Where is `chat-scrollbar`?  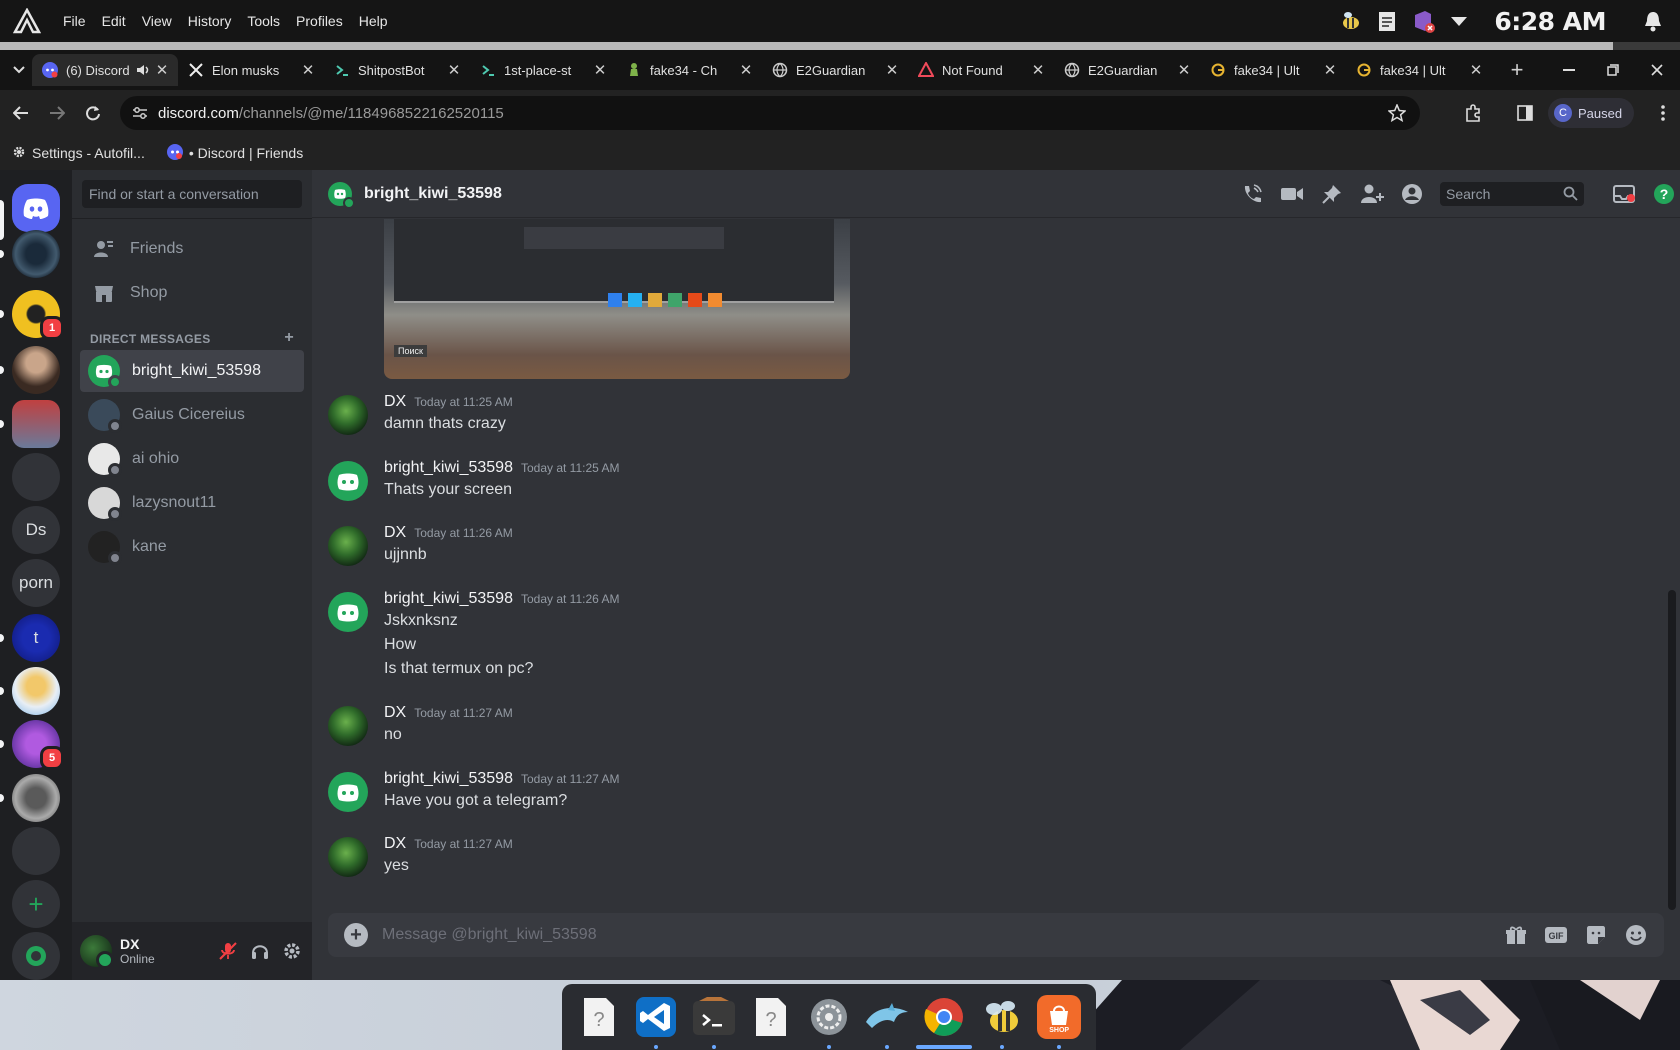
chat-scrollbar is located at coordinates (1672, 750).